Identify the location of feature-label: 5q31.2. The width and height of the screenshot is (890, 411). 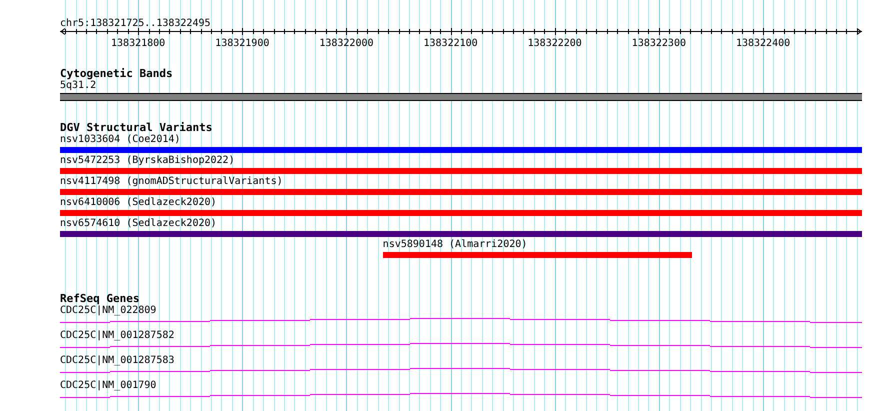
(78, 86).